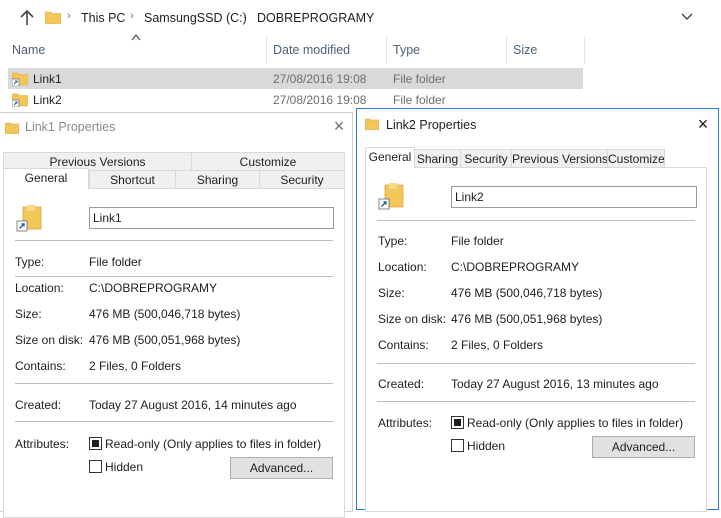 Image resolution: width=721 pixels, height=518 pixels. I want to click on file-row-link2: Link2 27/08/2016 19:08 File folder, so click(295, 99).